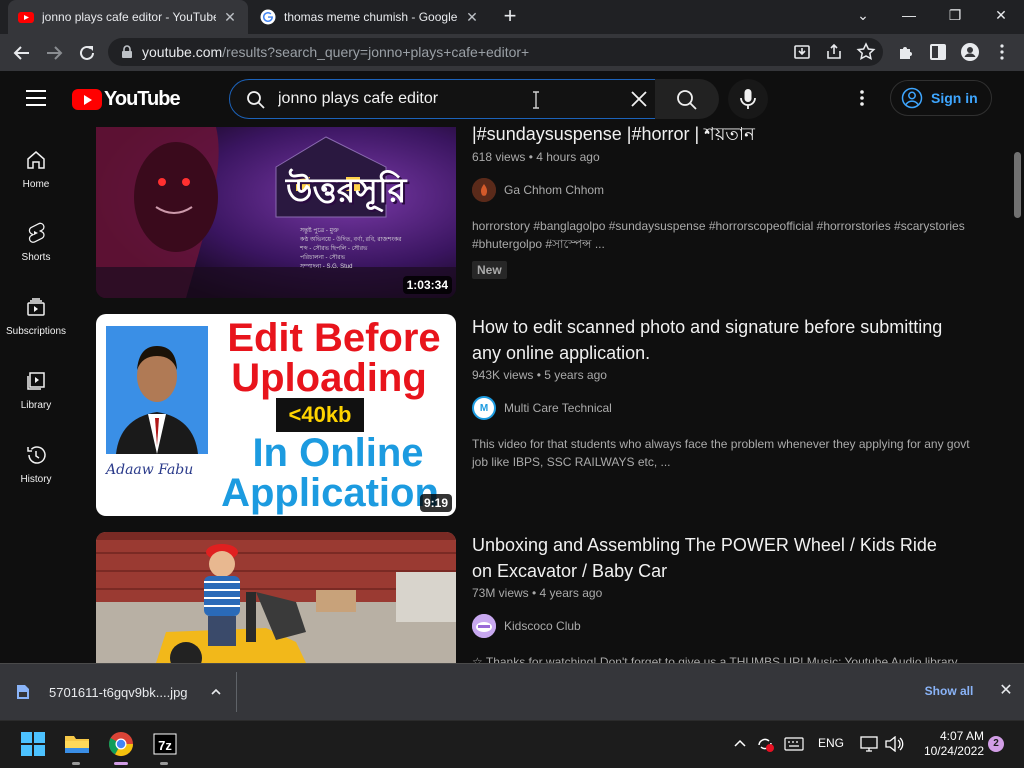 This screenshot has height=768, width=1024. I want to click on settings-kebab-icon, so click(862, 98).